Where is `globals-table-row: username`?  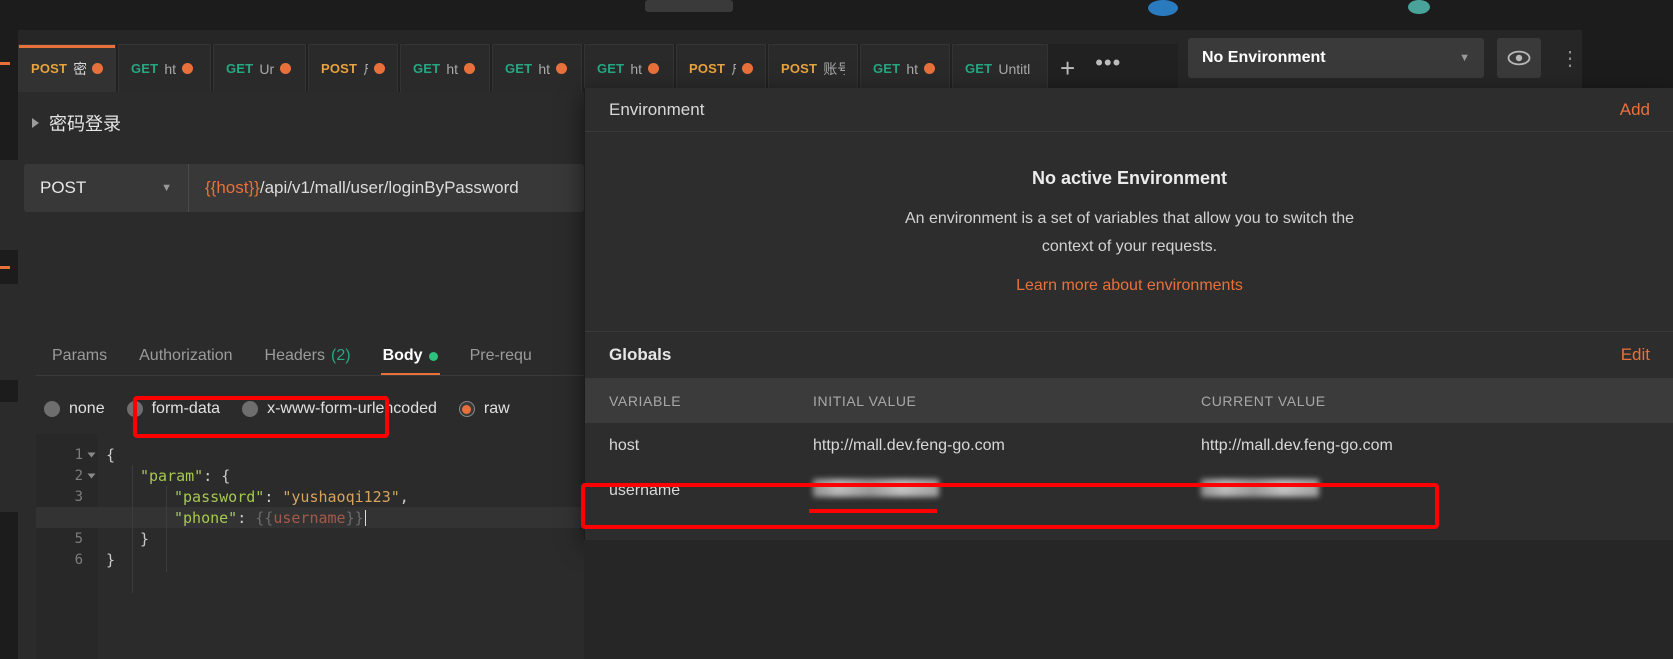
globals-table-row: username is located at coordinates (1129, 490).